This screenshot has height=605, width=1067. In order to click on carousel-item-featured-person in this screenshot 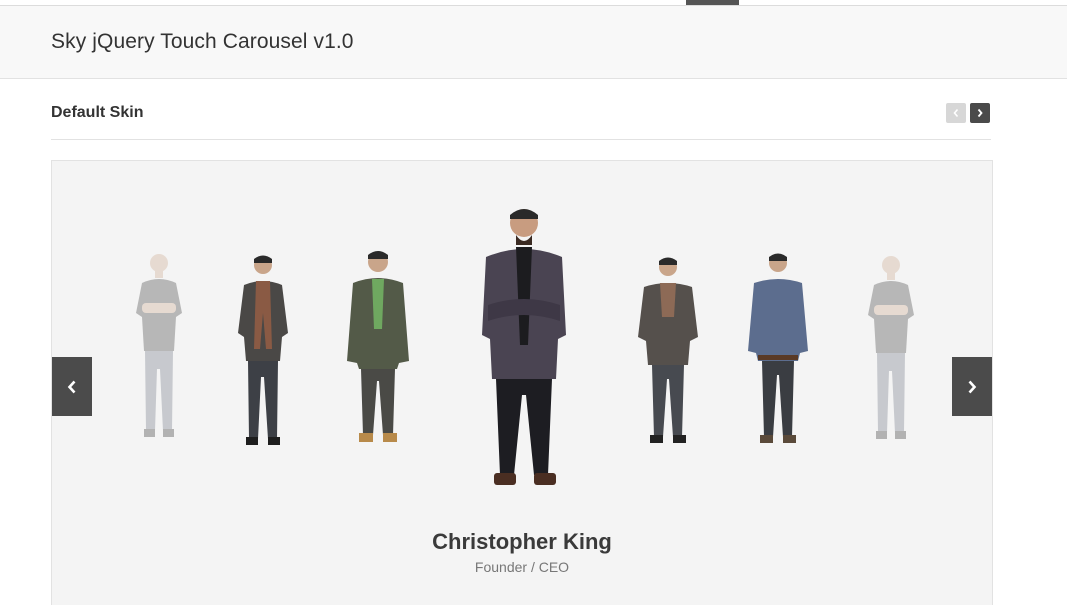, I will do `click(524, 353)`.